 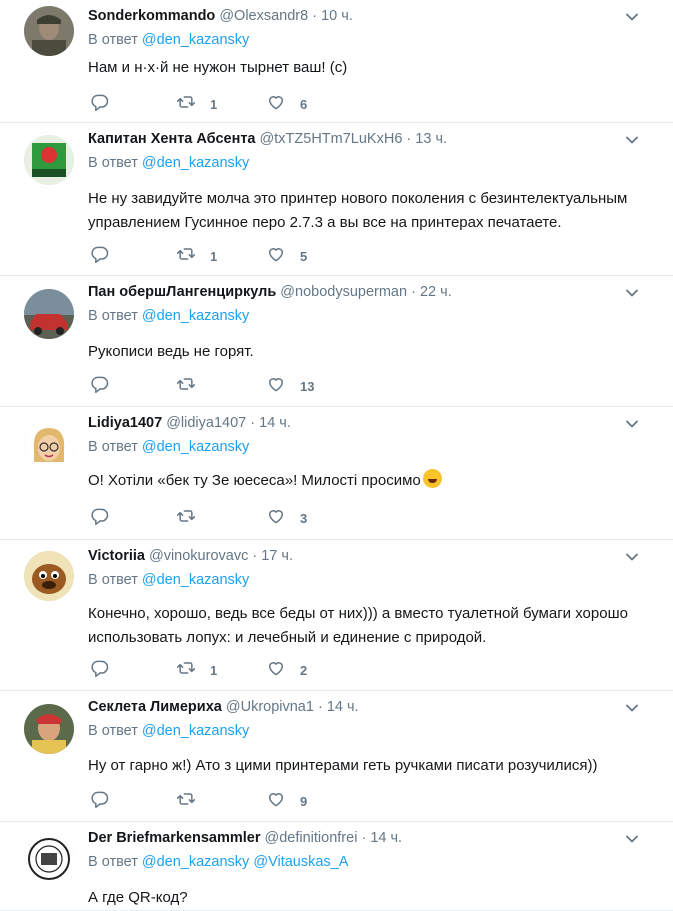 I want to click on tweet-body: Рукописи ведь не горят., so click(x=171, y=351).